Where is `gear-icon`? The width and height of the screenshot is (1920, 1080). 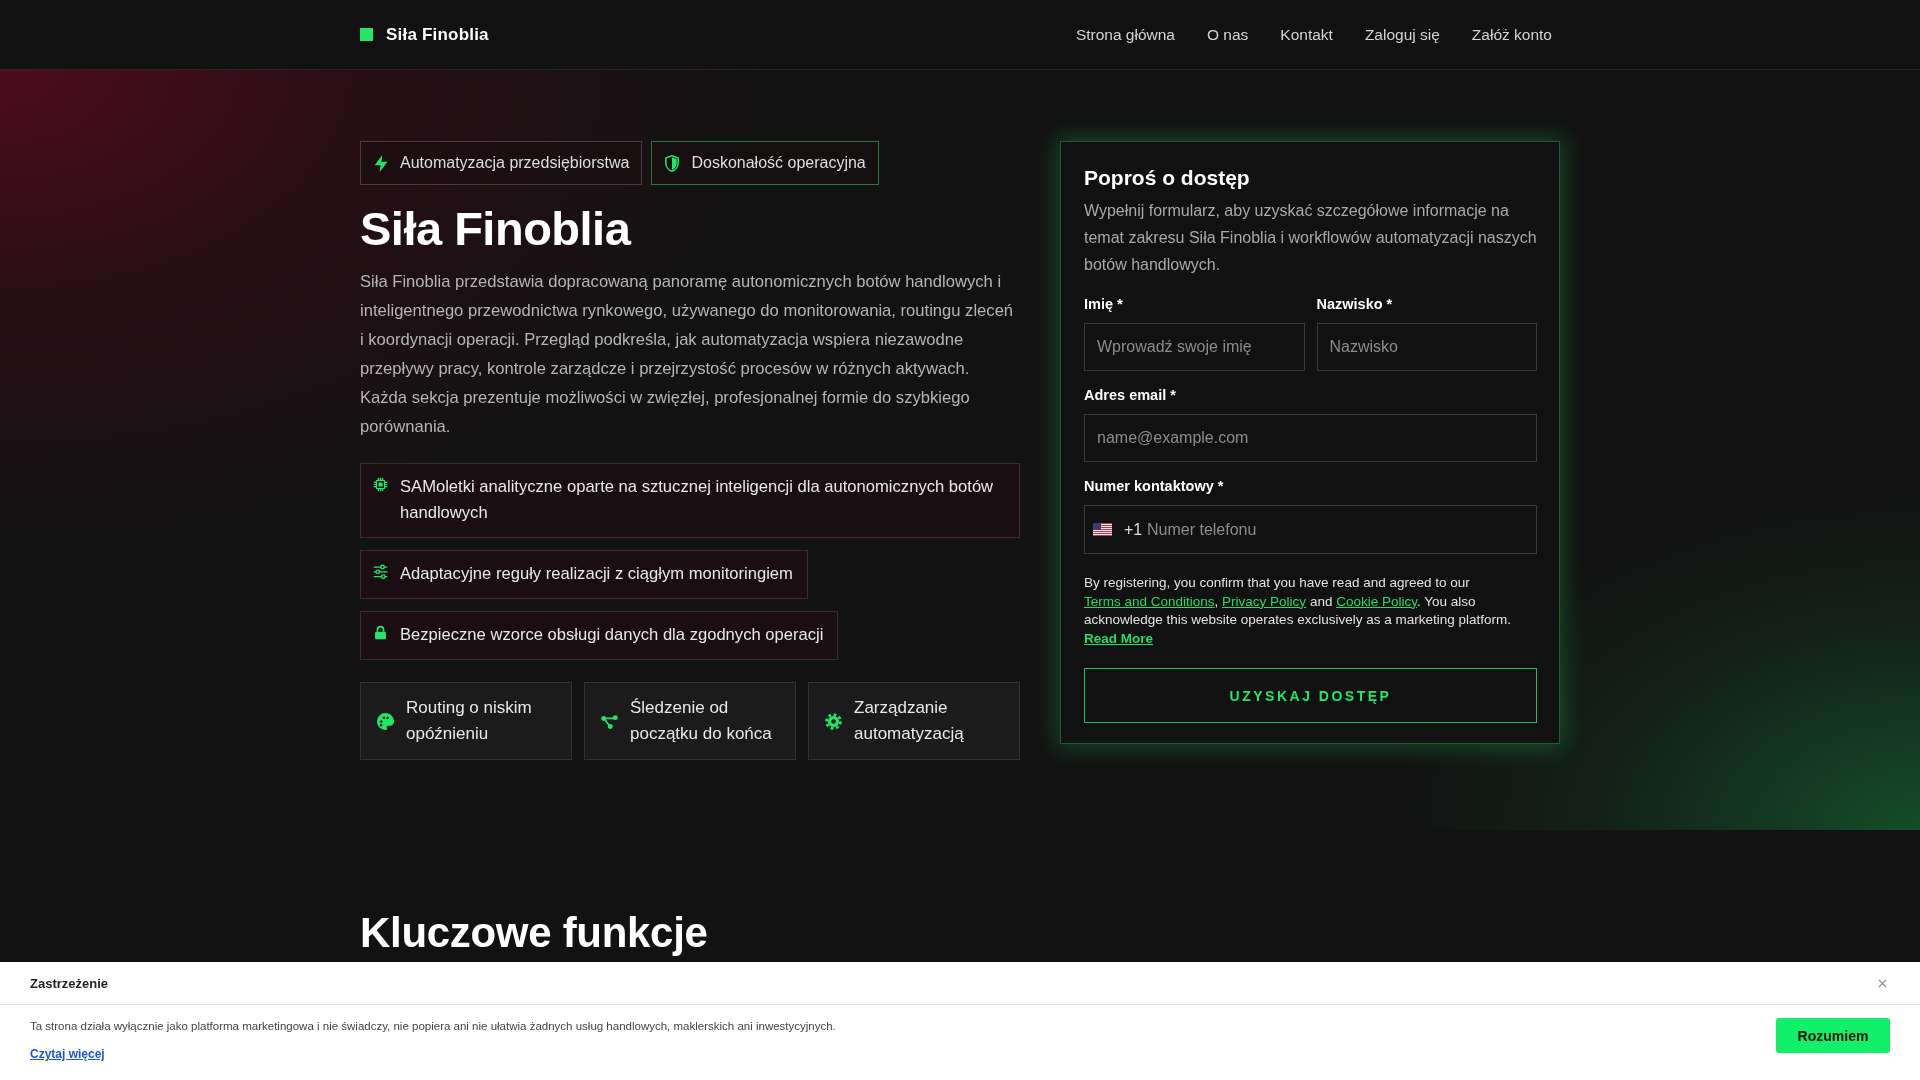 gear-icon is located at coordinates (833, 721).